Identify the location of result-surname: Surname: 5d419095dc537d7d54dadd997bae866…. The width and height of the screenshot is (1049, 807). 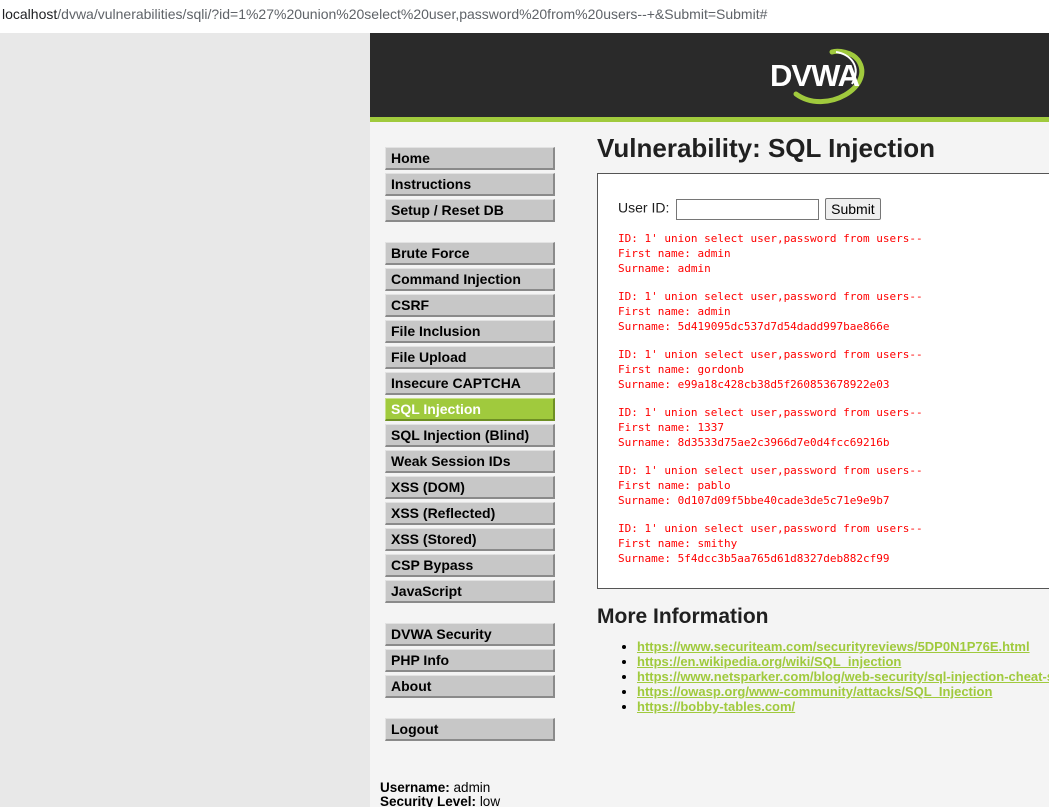
(754, 326).